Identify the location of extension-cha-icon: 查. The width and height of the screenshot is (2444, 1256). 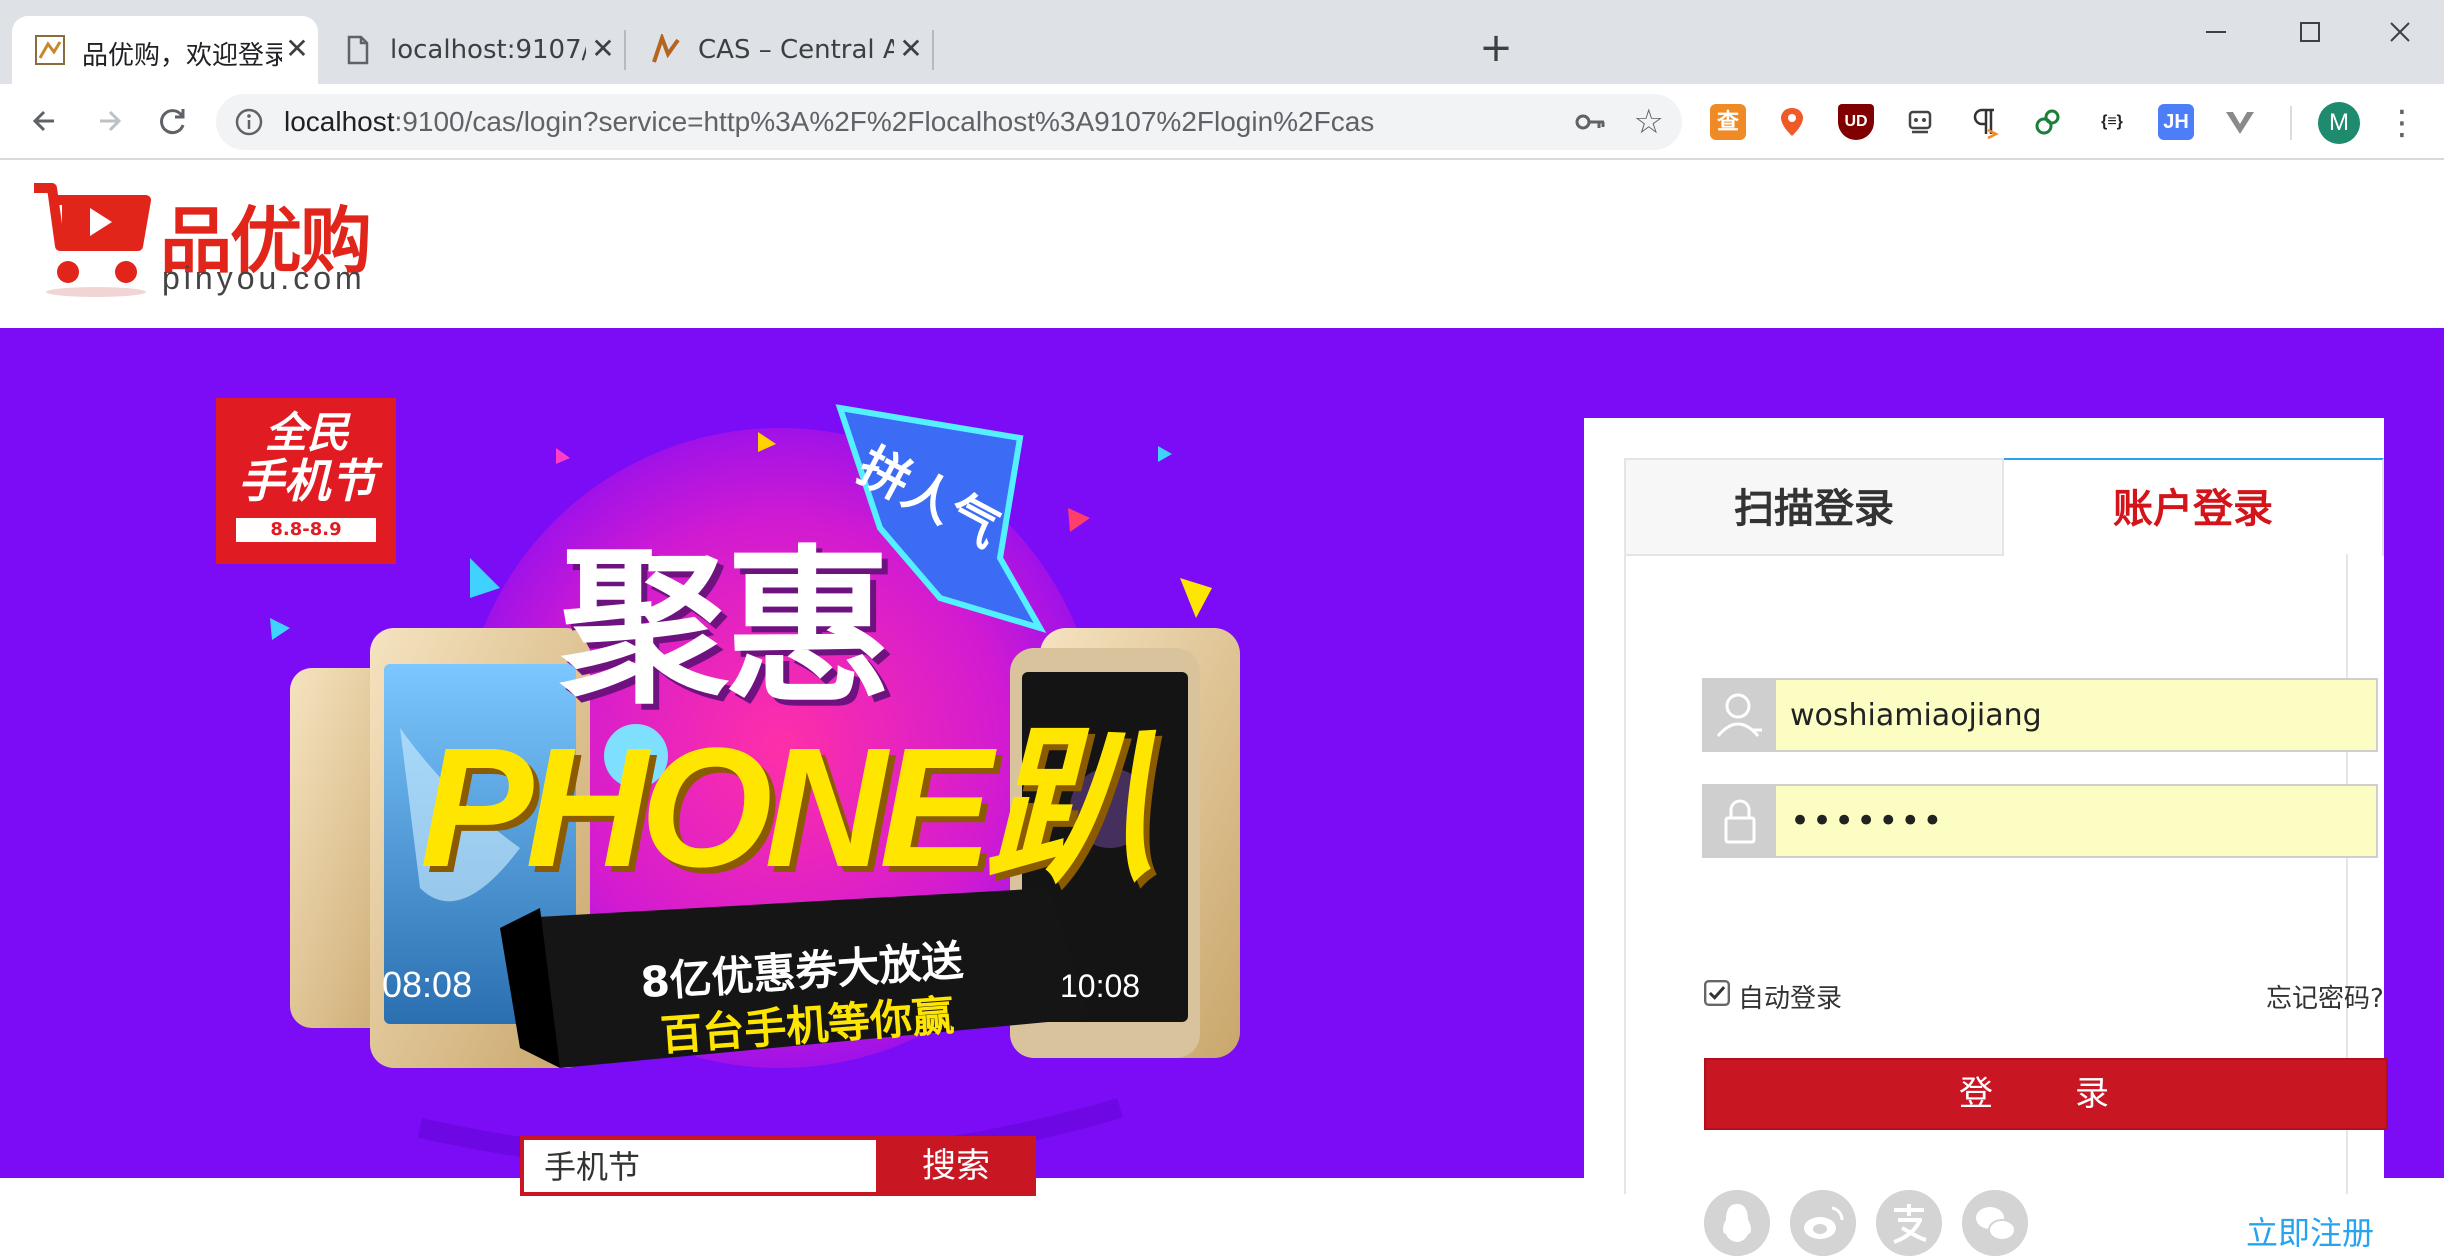
(1728, 122).